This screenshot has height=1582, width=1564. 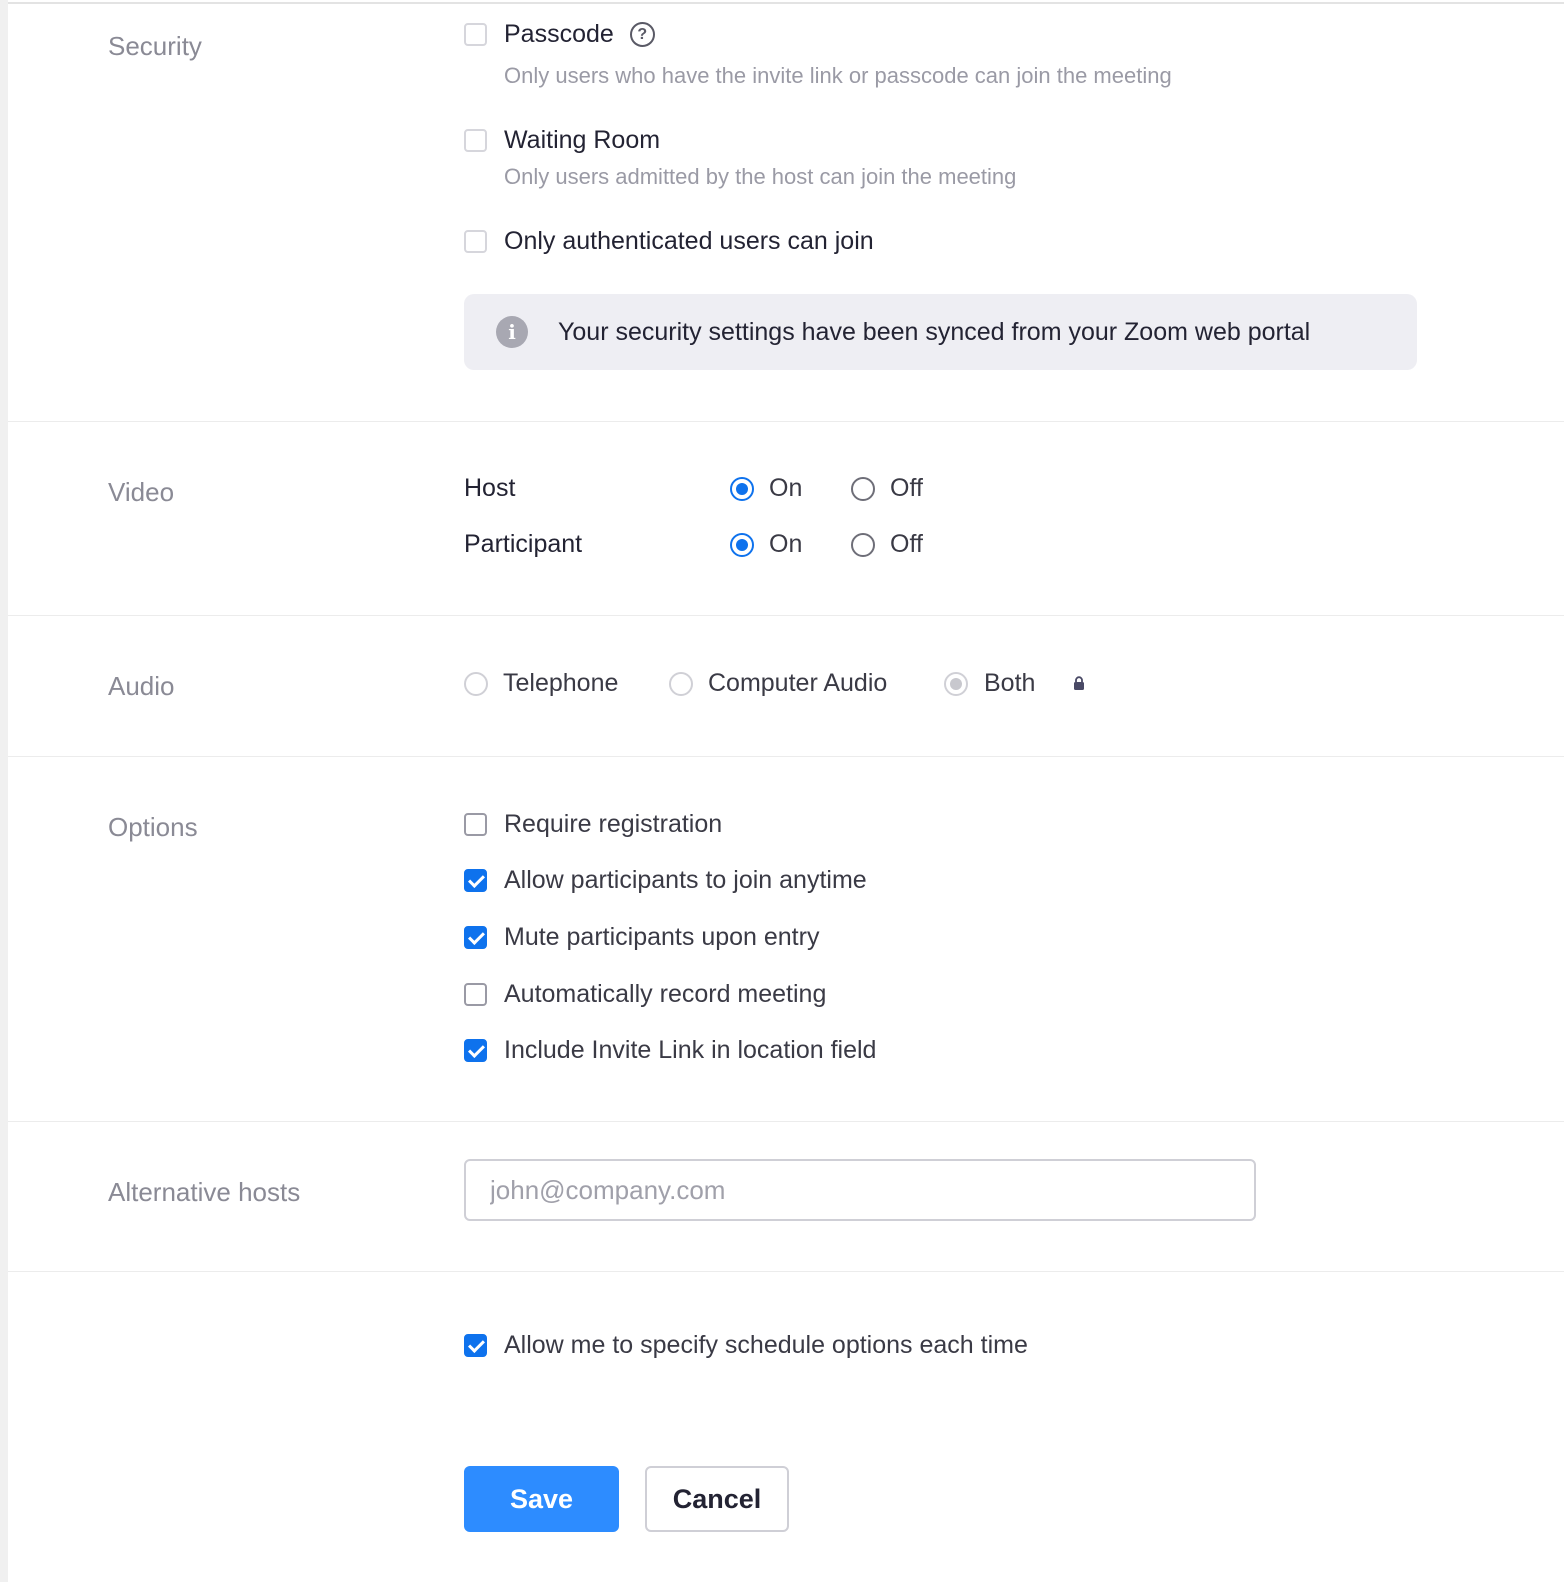 What do you see at coordinates (141, 492) in the screenshot?
I see `section-label-video: Video` at bounding box center [141, 492].